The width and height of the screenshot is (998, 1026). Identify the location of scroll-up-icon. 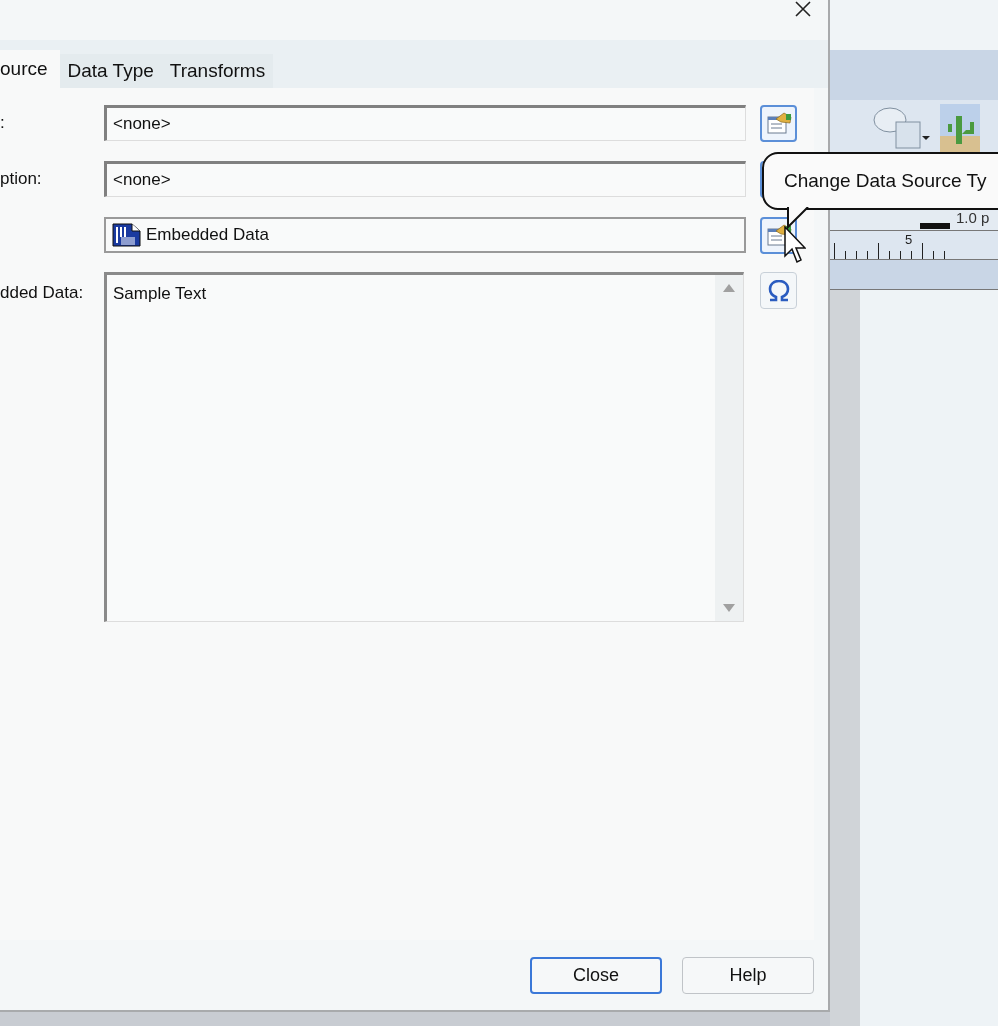
(729, 288).